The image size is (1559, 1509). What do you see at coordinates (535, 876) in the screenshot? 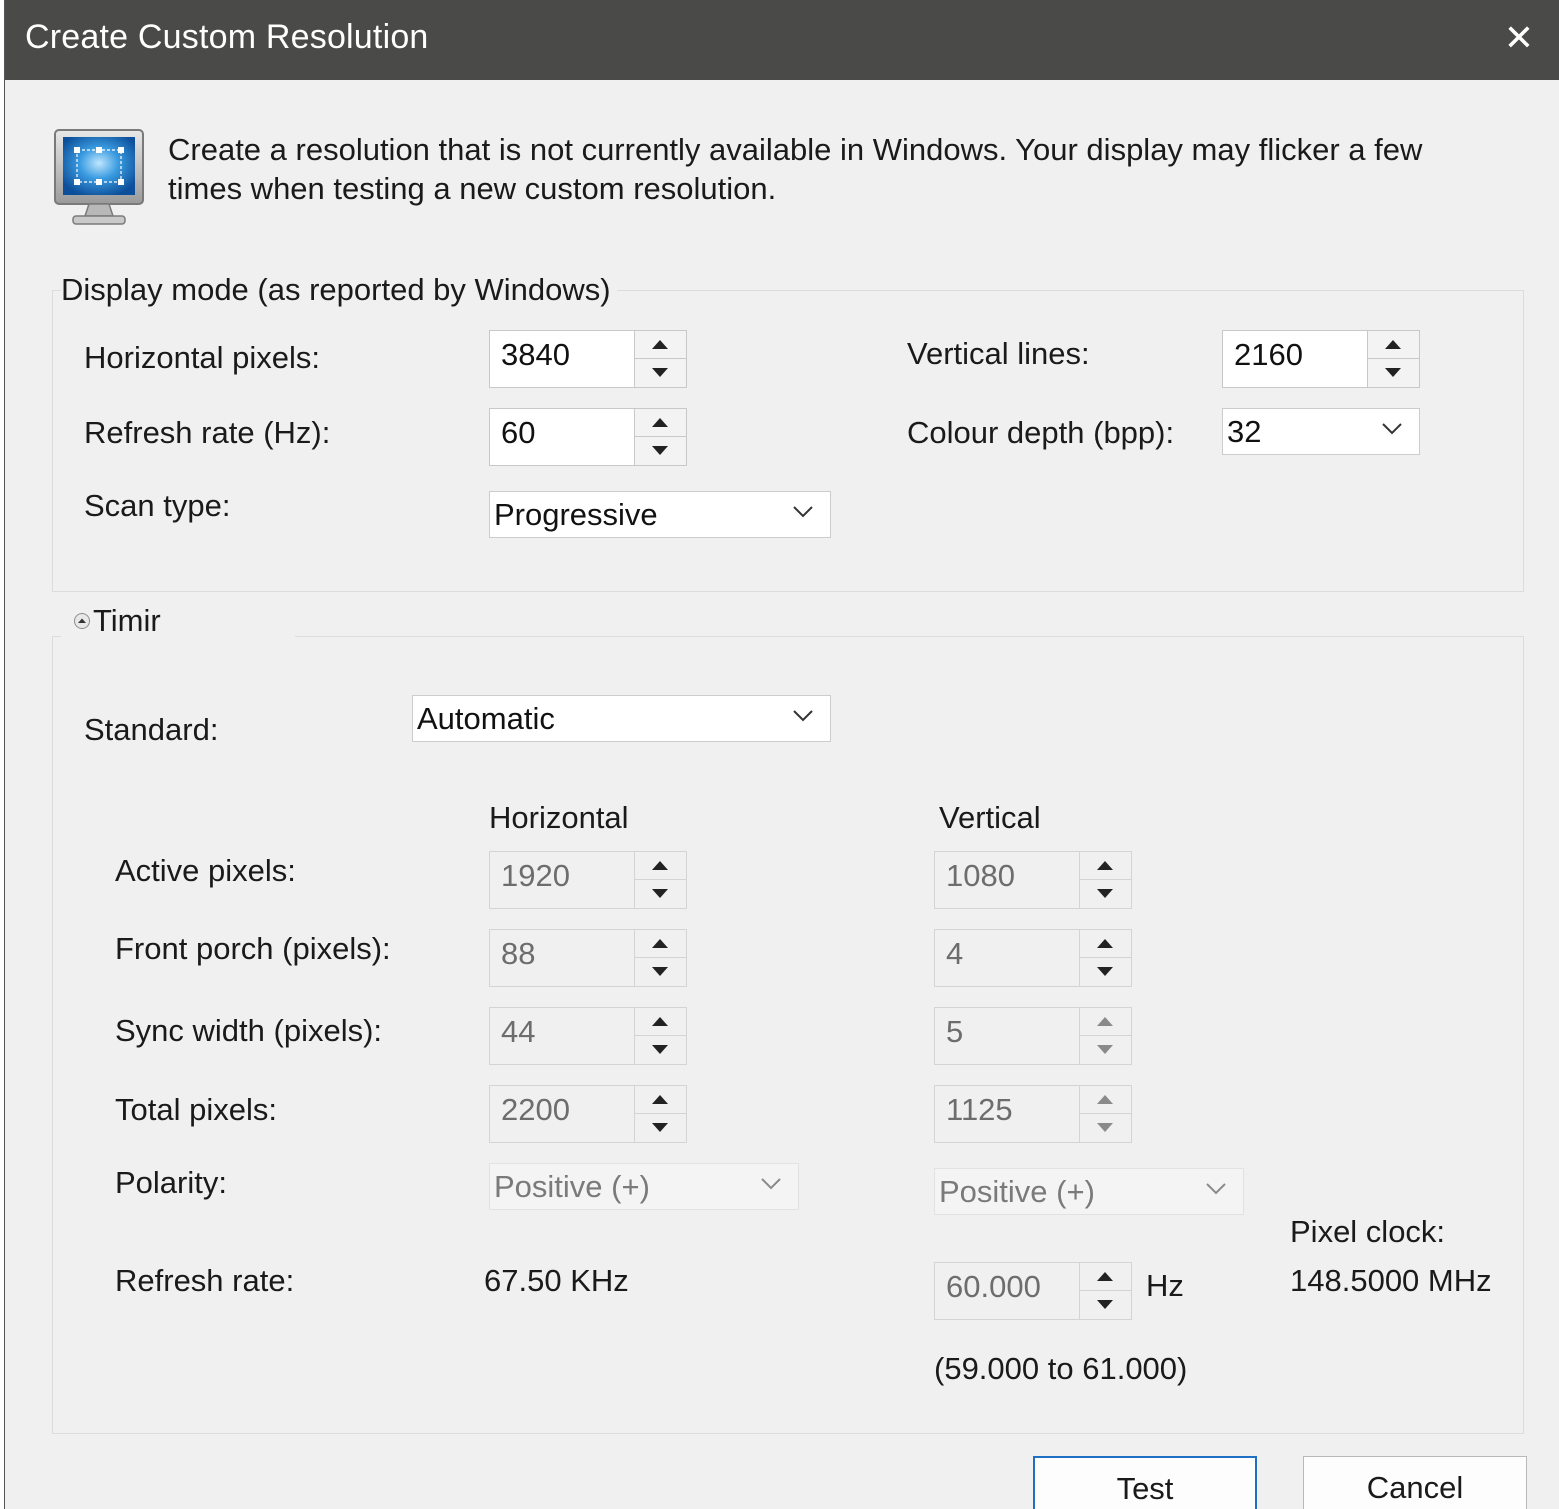
I see `active-pixels-h-value: 1920` at bounding box center [535, 876].